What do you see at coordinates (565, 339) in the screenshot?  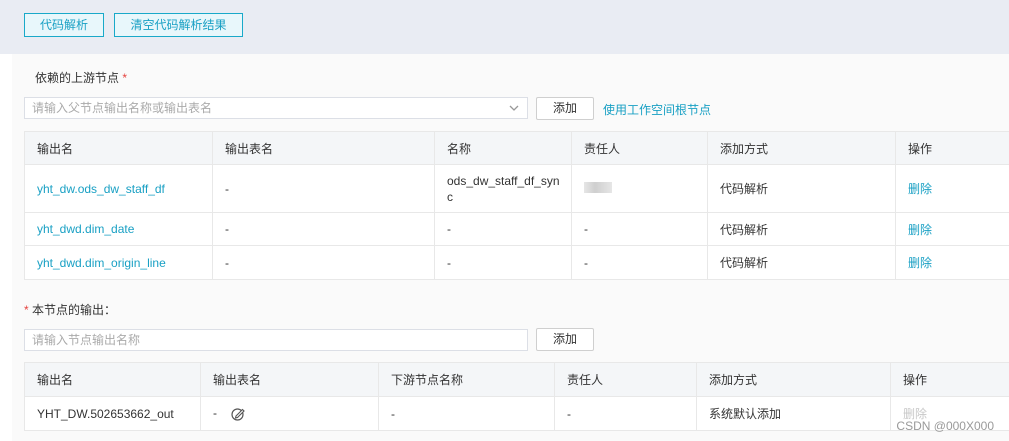 I see `output-add-button: 添加` at bounding box center [565, 339].